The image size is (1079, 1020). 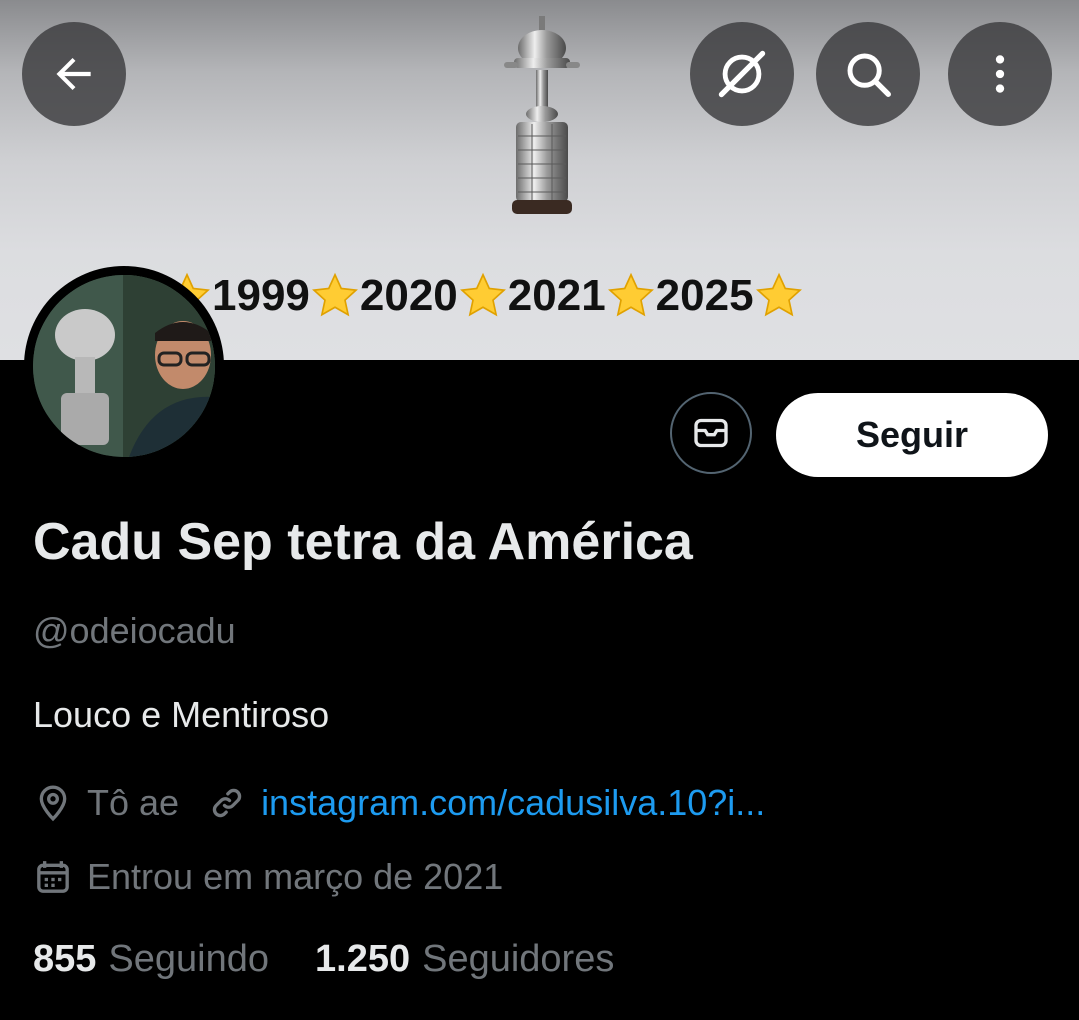 I want to click on banner-year: 1999, so click(x=261, y=295).